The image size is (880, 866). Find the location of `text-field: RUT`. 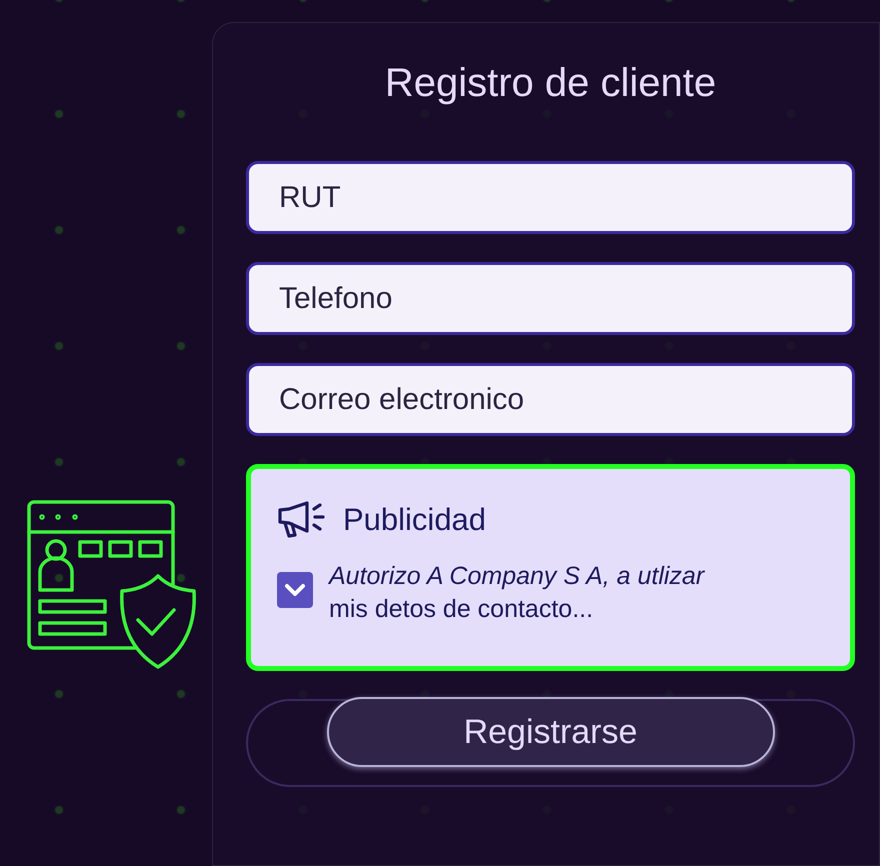

text-field: RUT is located at coordinates (550, 197).